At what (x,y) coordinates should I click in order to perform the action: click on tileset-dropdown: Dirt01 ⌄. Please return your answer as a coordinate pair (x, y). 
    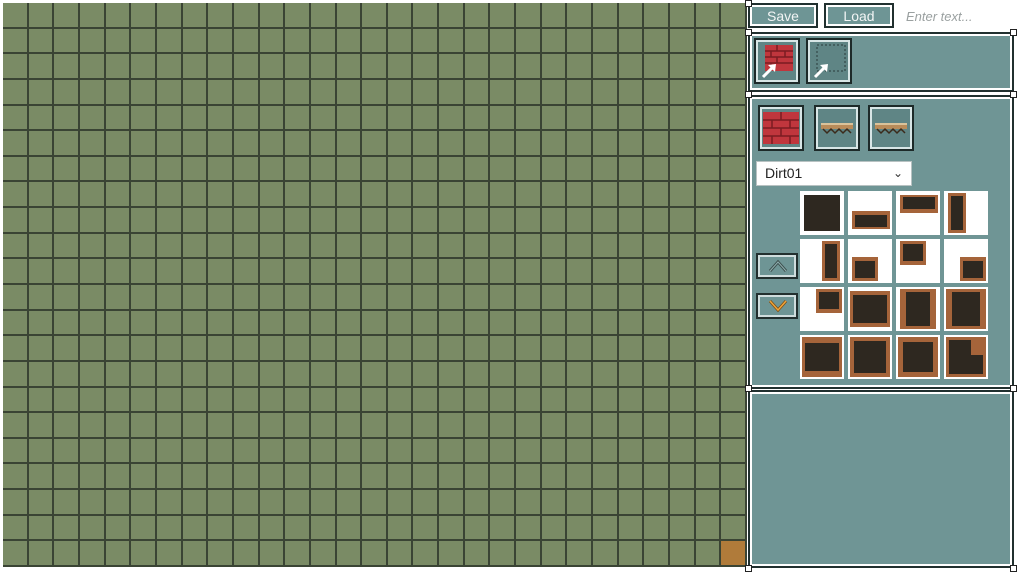
    Looking at the image, I should click on (834, 173).